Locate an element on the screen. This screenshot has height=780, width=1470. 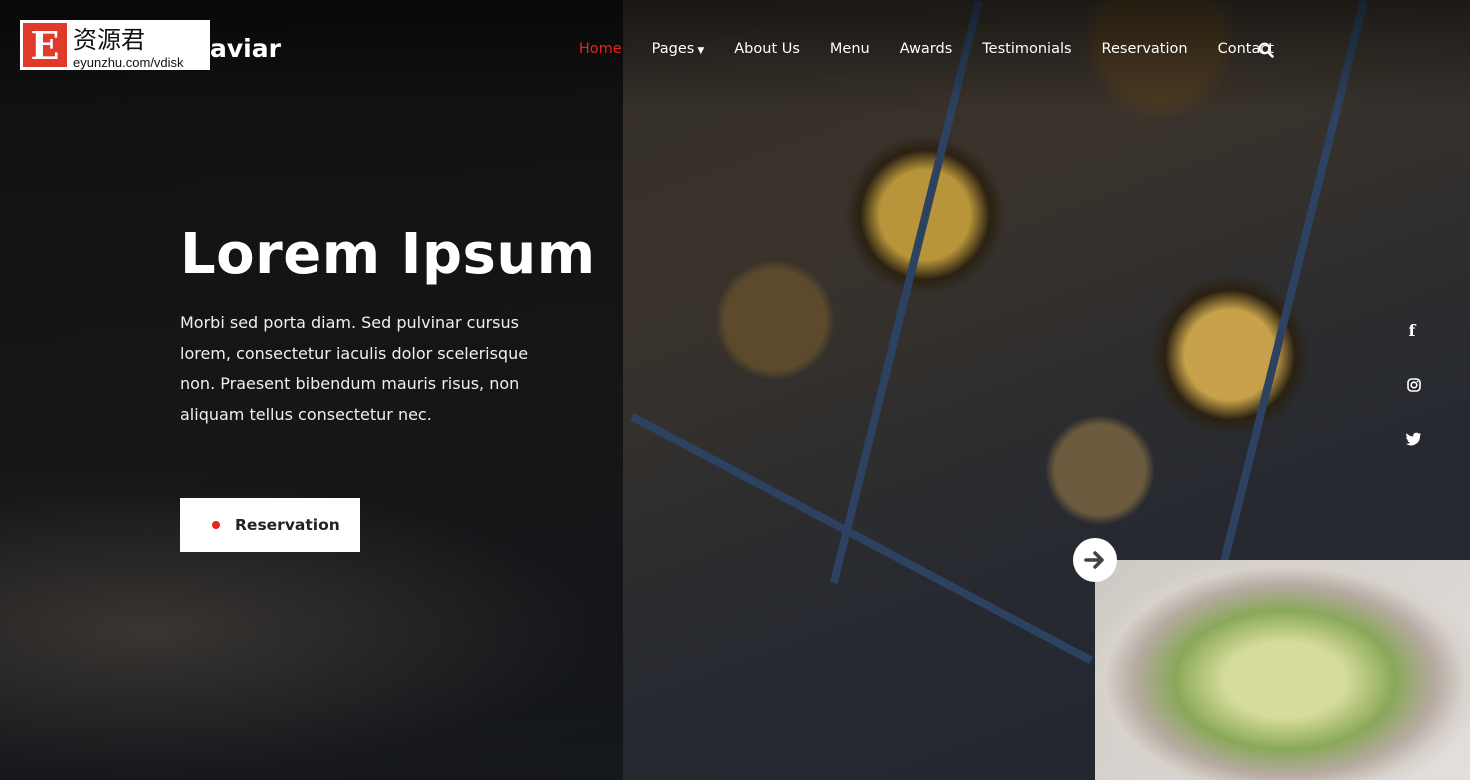
reservation-button: Reservation is located at coordinates (270, 525).